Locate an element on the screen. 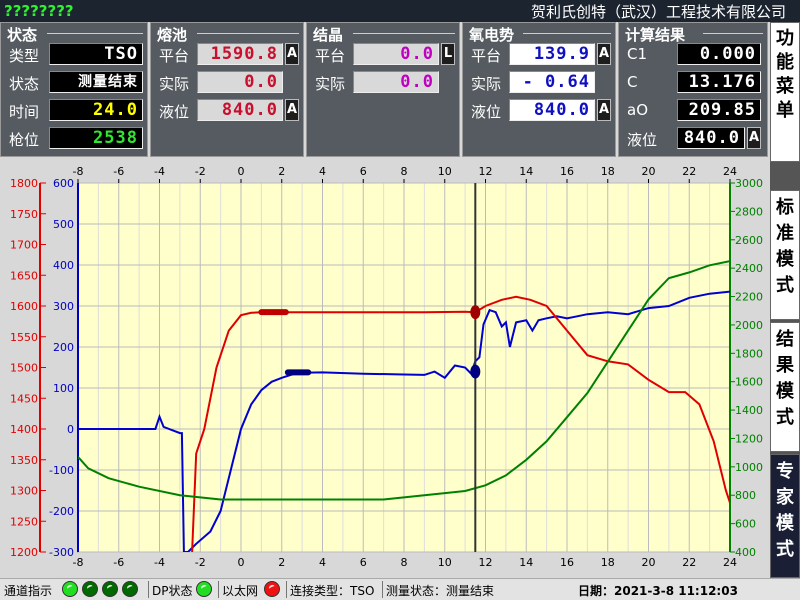  emf-axis-label: 200 is located at coordinates (63, 347).